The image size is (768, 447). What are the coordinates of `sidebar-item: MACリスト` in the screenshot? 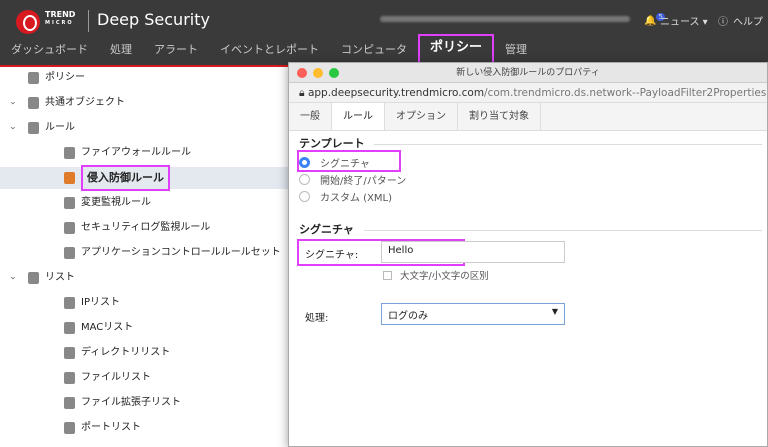 It's located at (98, 328).